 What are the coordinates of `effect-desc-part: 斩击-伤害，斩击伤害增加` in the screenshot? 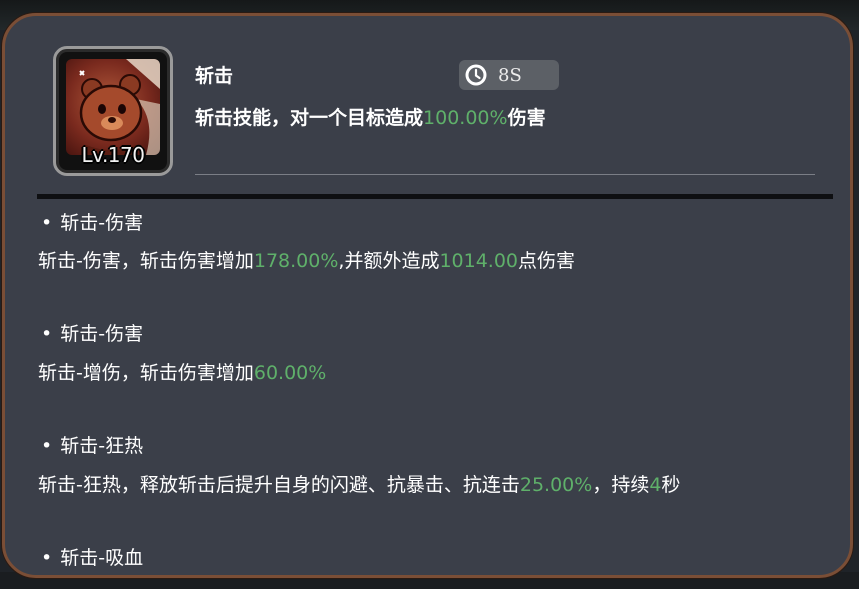 It's located at (146, 261).